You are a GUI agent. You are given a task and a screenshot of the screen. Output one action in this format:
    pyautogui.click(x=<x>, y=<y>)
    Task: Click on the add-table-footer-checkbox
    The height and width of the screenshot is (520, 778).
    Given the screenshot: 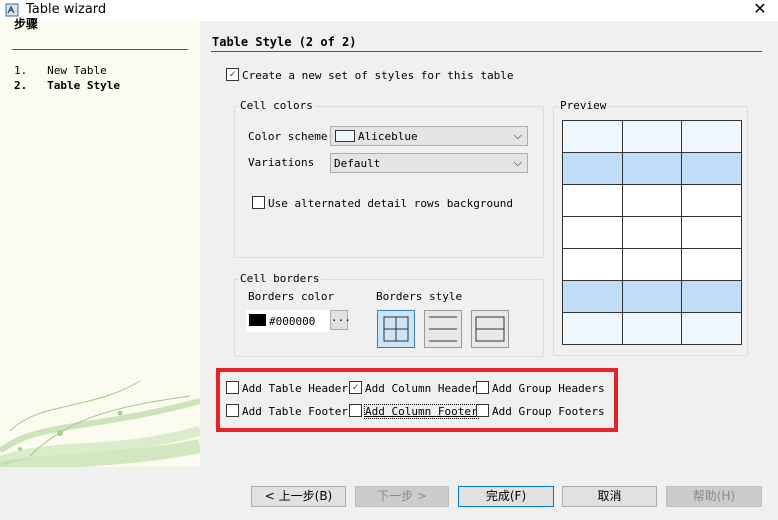 What is the action you would take?
    pyautogui.click(x=232, y=410)
    